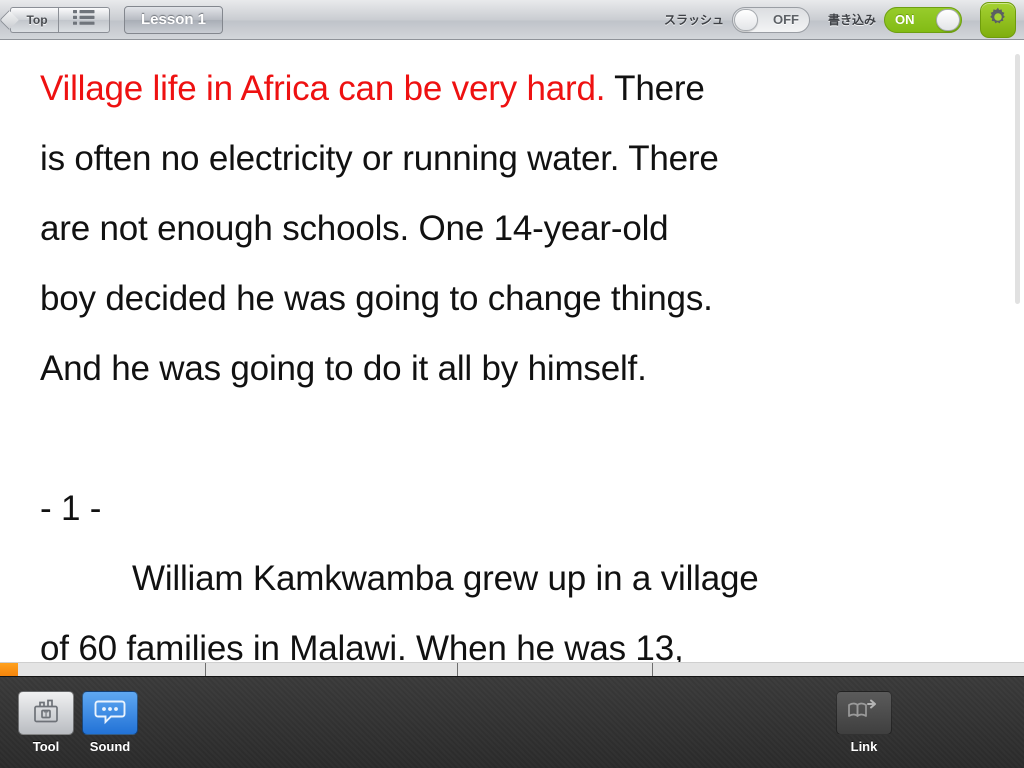 Image resolution: width=1024 pixels, height=768 pixels. What do you see at coordinates (512, 669) in the screenshot?
I see `page-progress-bar` at bounding box center [512, 669].